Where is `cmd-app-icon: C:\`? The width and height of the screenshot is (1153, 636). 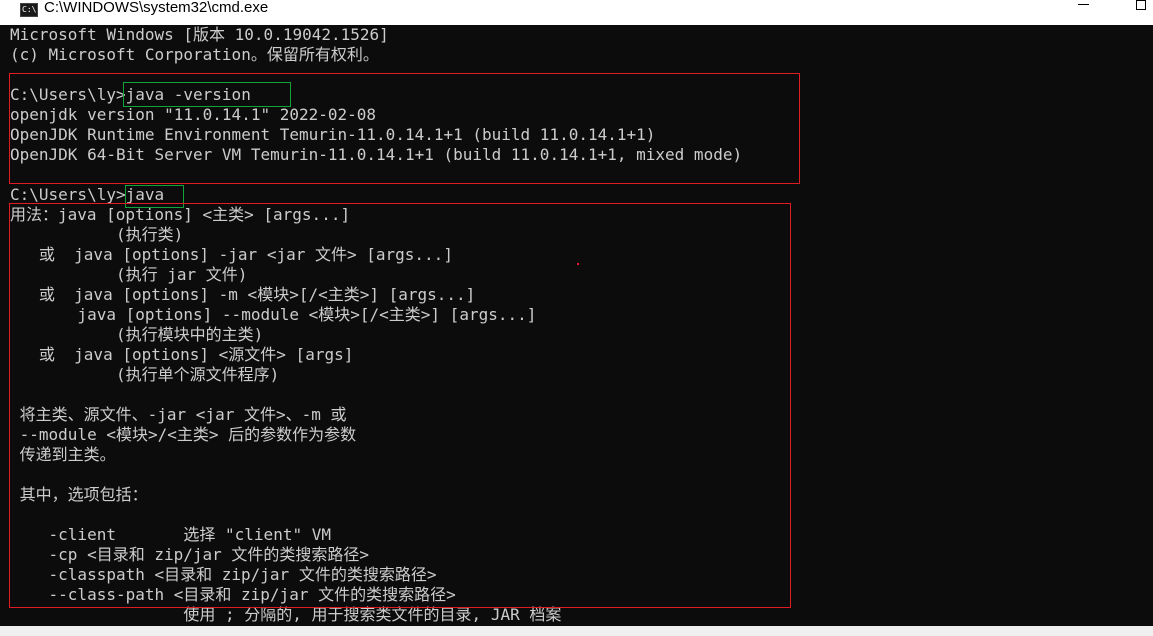 cmd-app-icon: C:\ is located at coordinates (29, 10).